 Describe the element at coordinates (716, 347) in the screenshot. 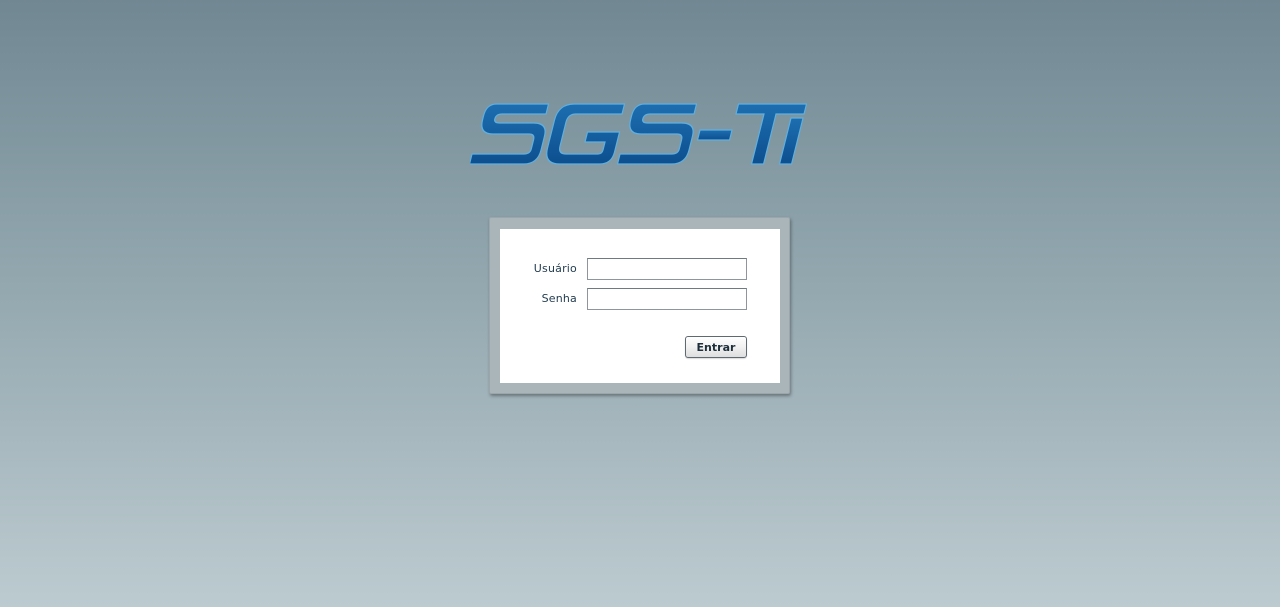

I see `login-button: Entrar` at that location.